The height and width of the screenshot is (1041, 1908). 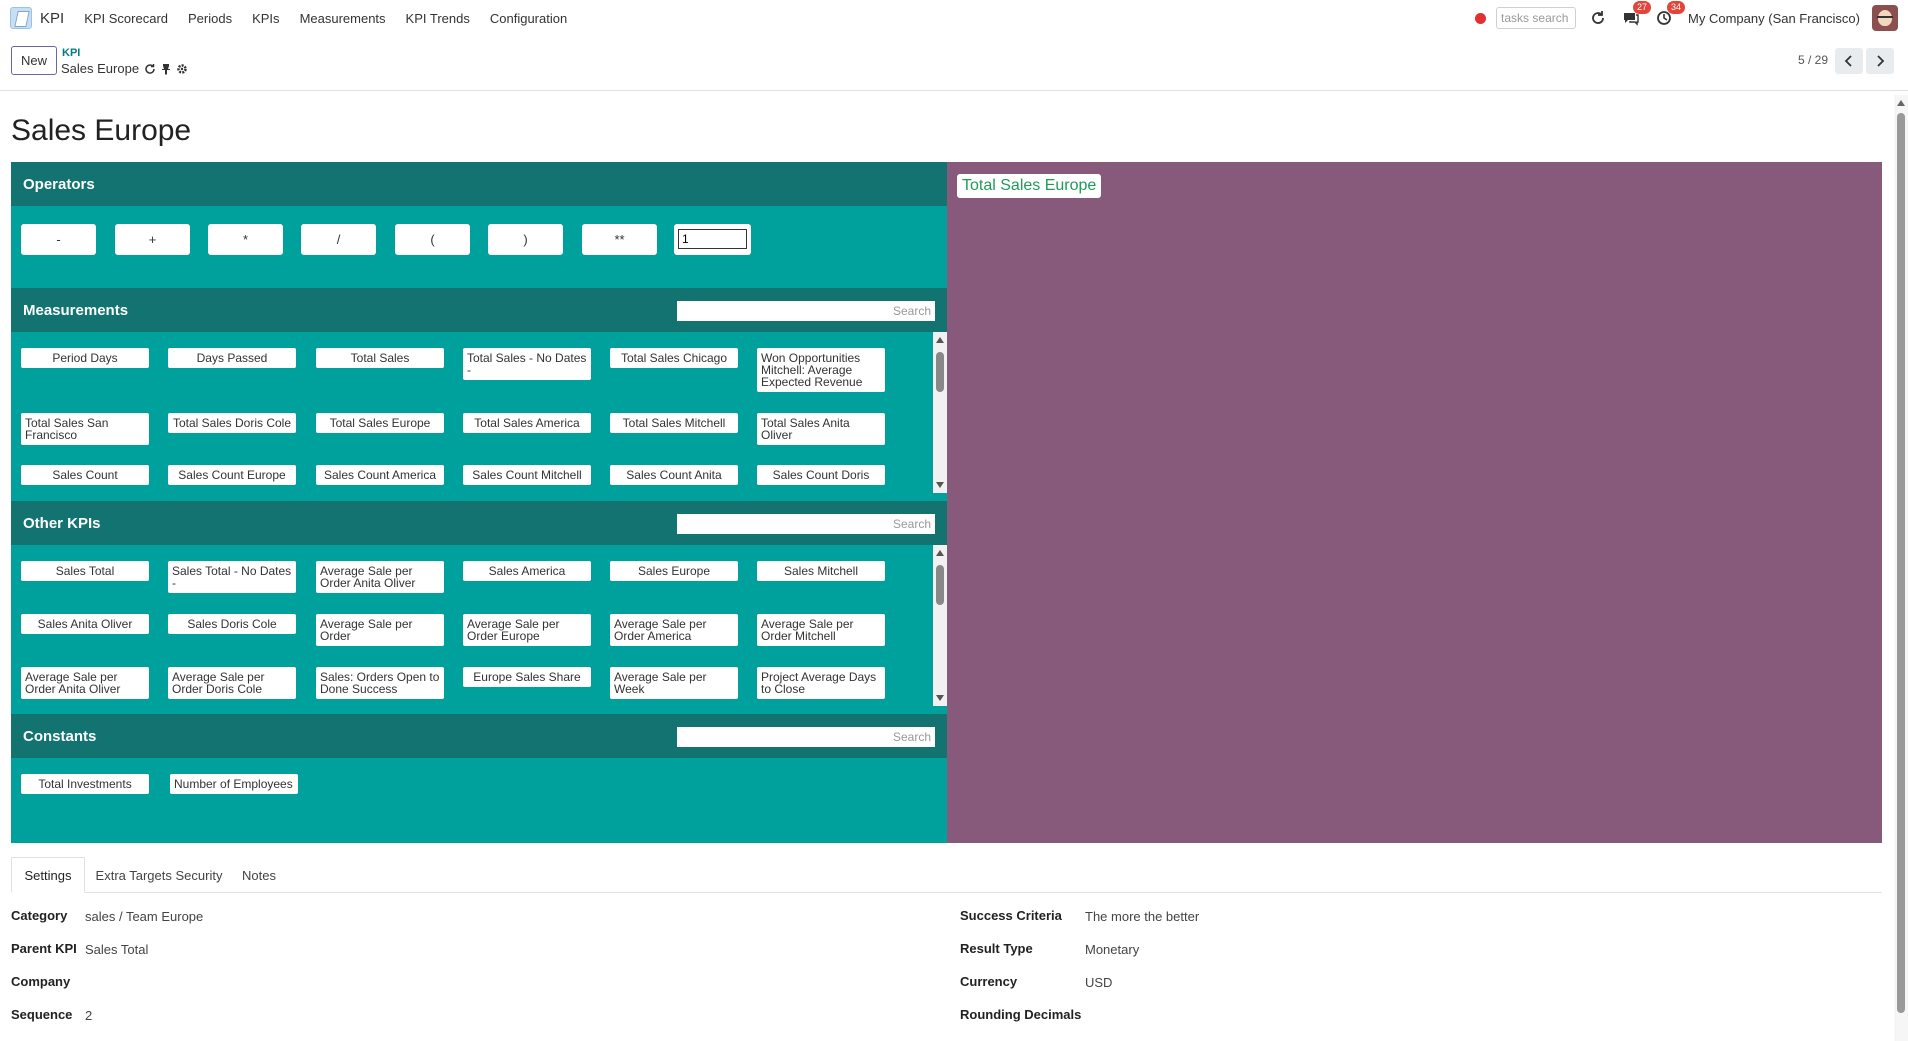 What do you see at coordinates (21, 18) in the screenshot?
I see `kpi-app-icon` at bounding box center [21, 18].